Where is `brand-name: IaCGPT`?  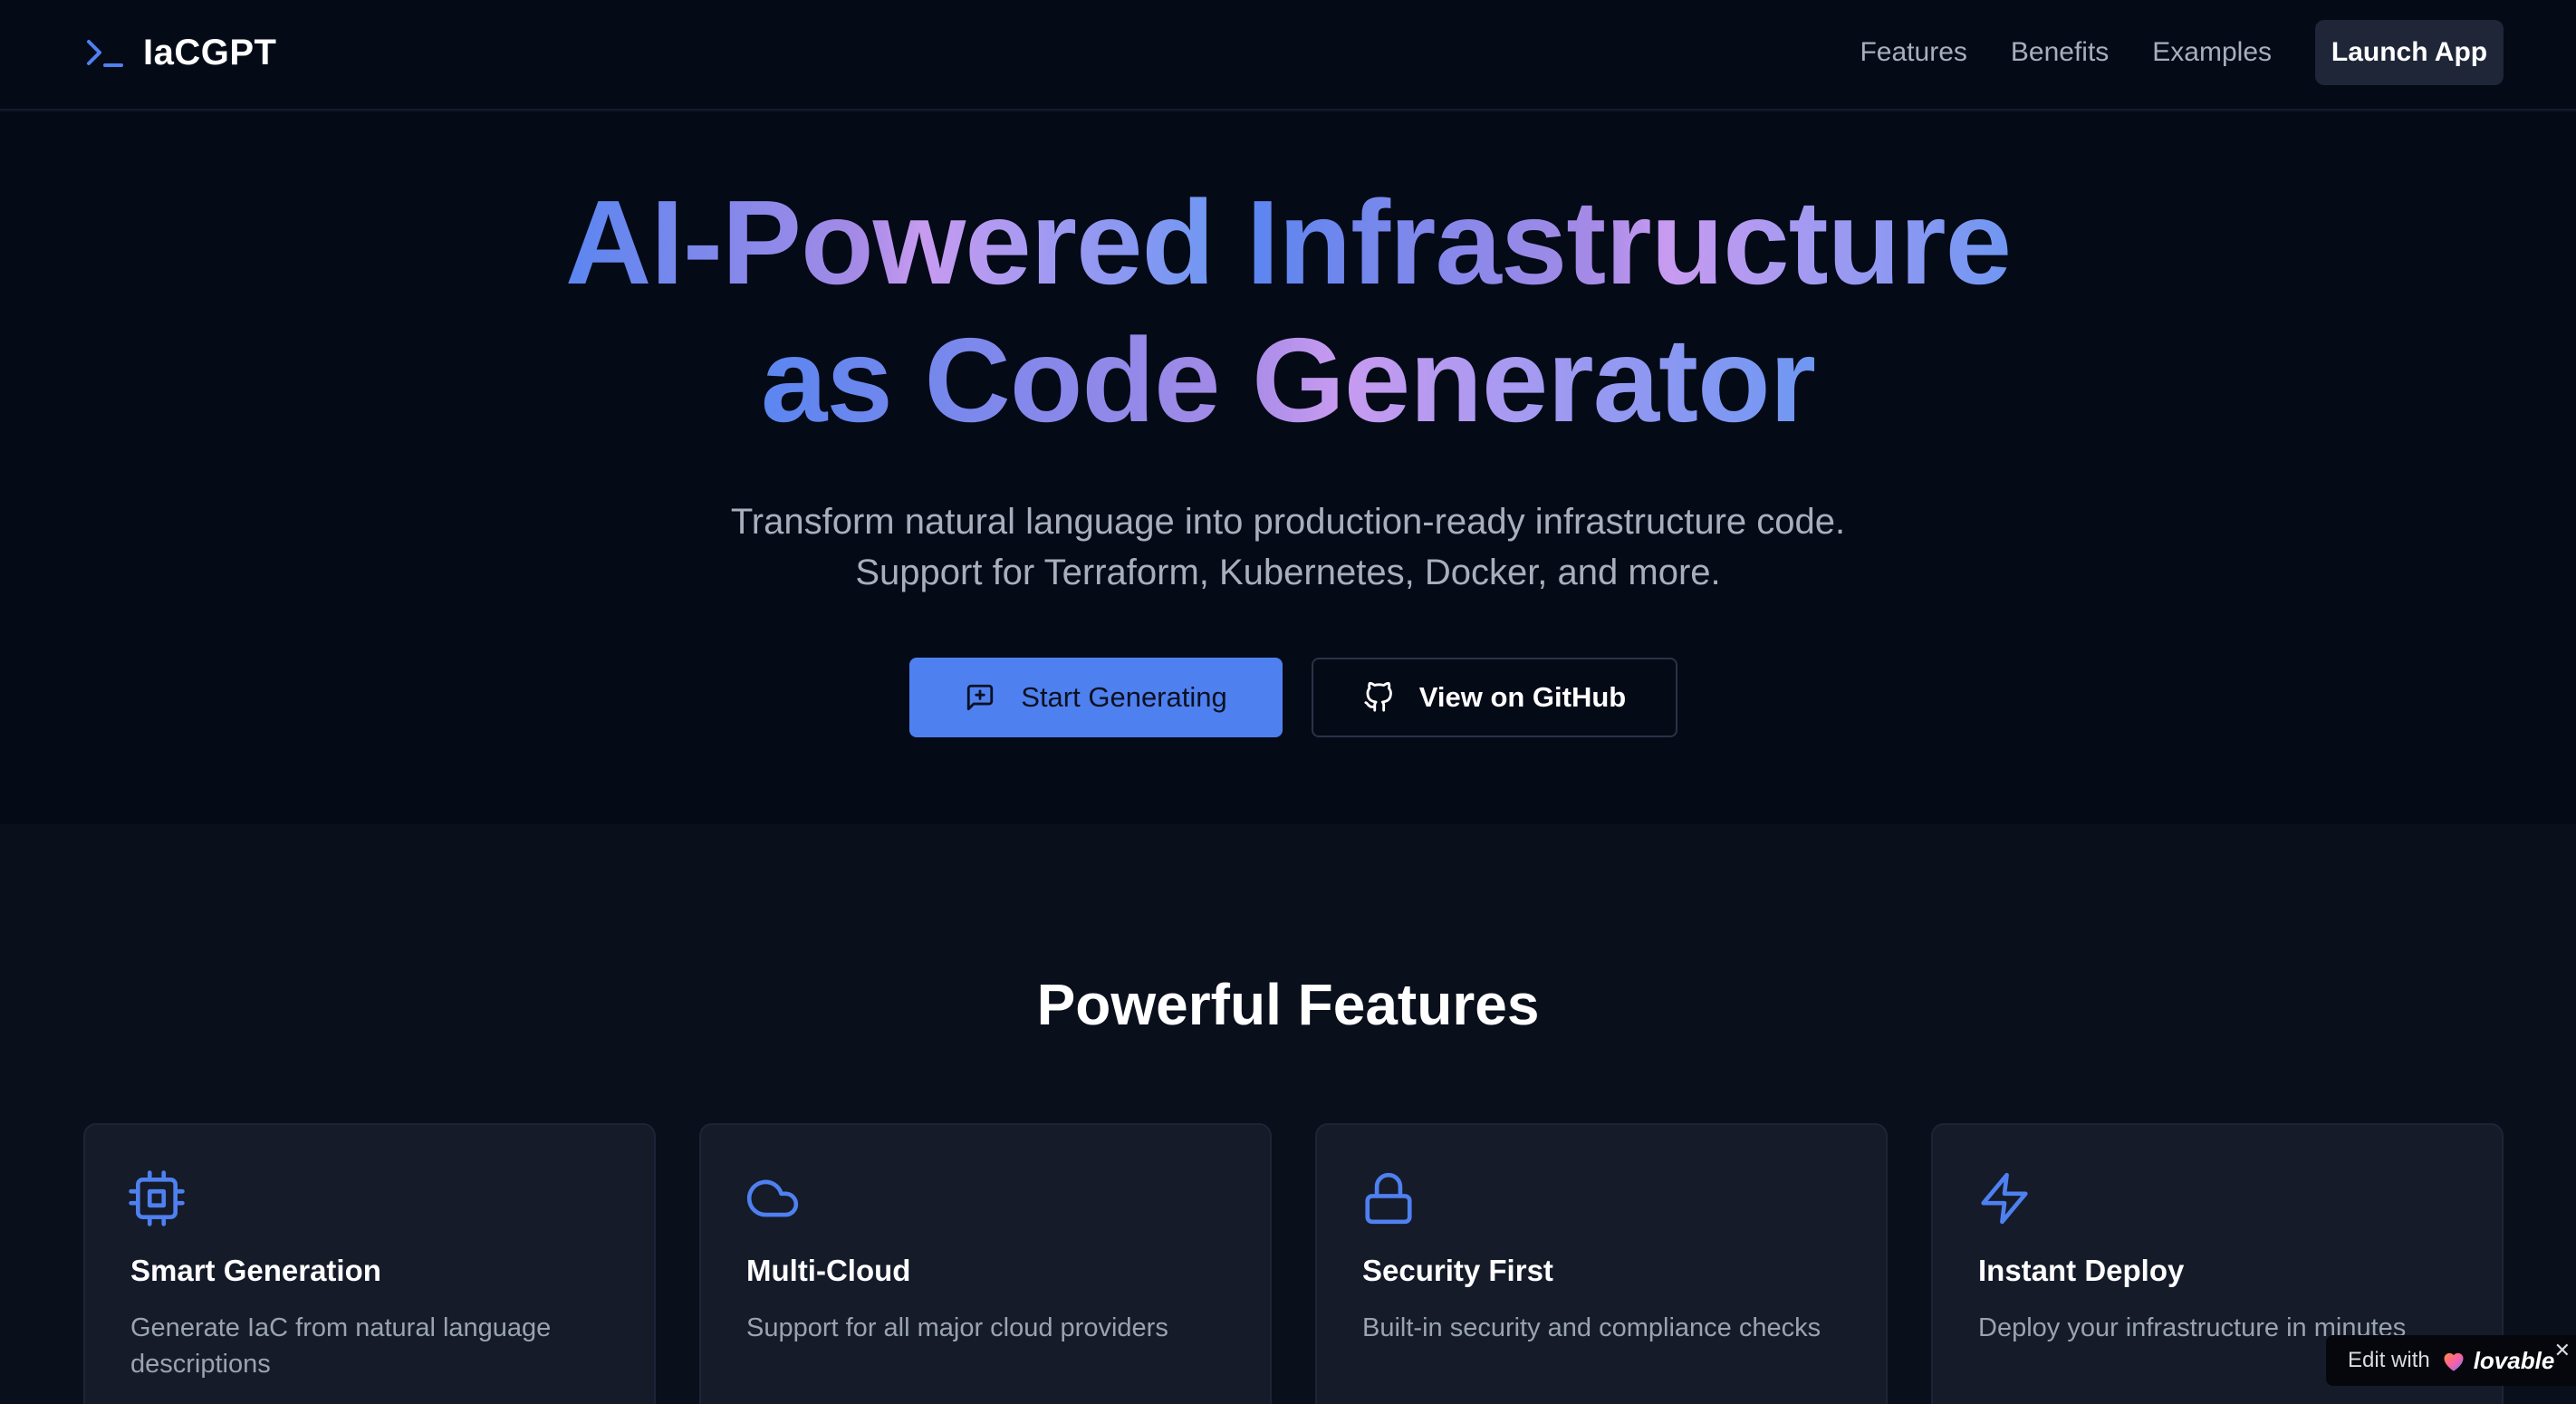 brand-name: IaCGPT is located at coordinates (210, 52).